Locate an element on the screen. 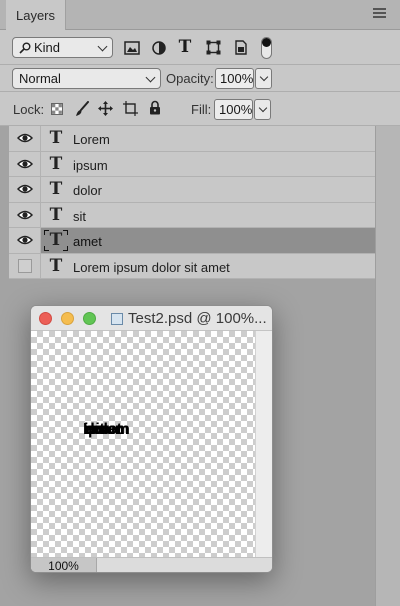  fill-dropdown-button is located at coordinates (262, 109).